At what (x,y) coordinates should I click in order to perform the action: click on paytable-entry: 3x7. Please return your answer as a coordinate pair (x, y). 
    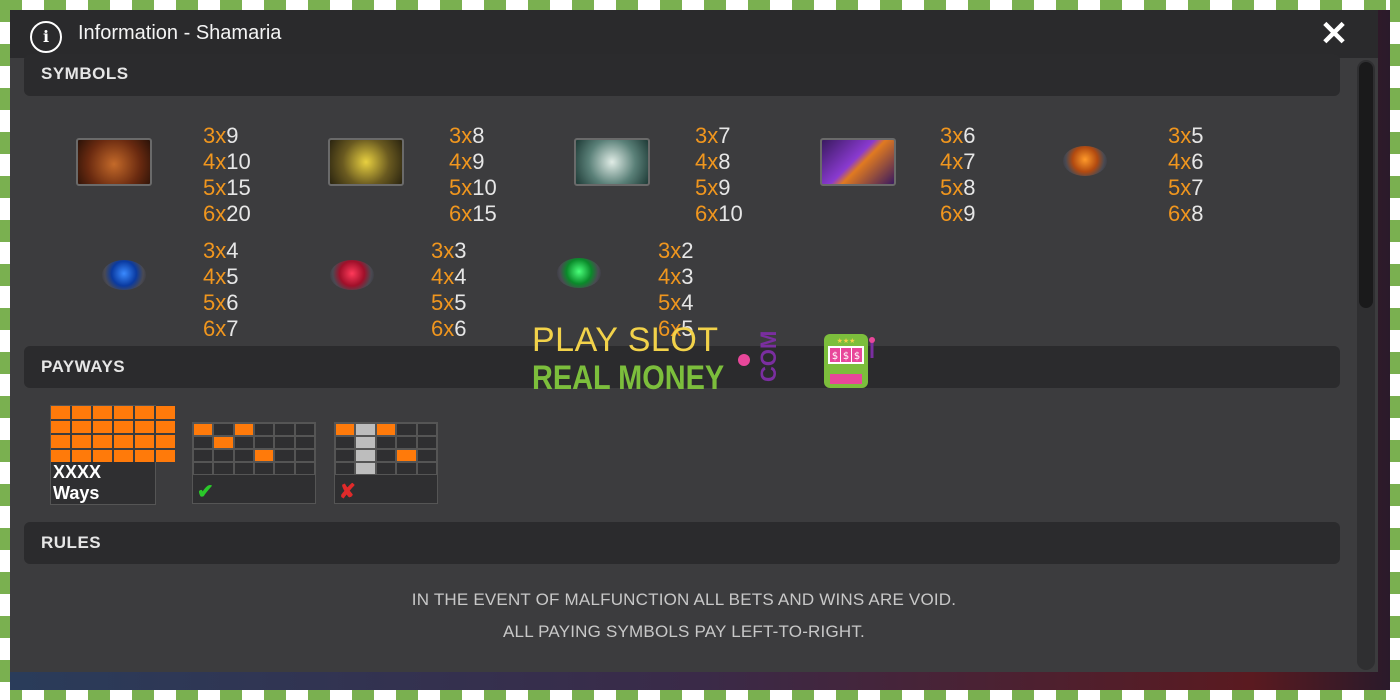
    Looking at the image, I should click on (713, 136).